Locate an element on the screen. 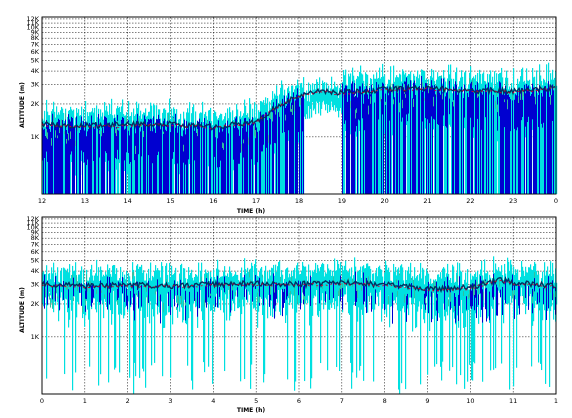  y-tick-label: 1K is located at coordinates (35, 137).